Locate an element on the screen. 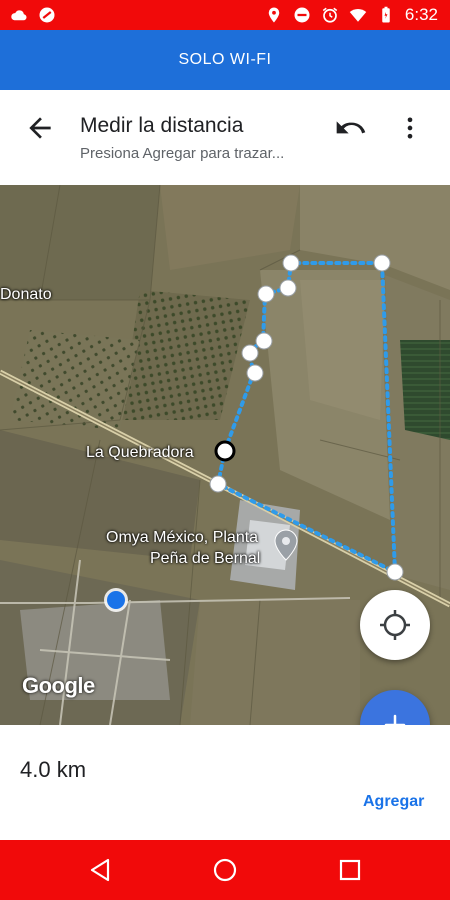 The width and height of the screenshot is (450, 900). more-vert-icon is located at coordinates (410, 128).